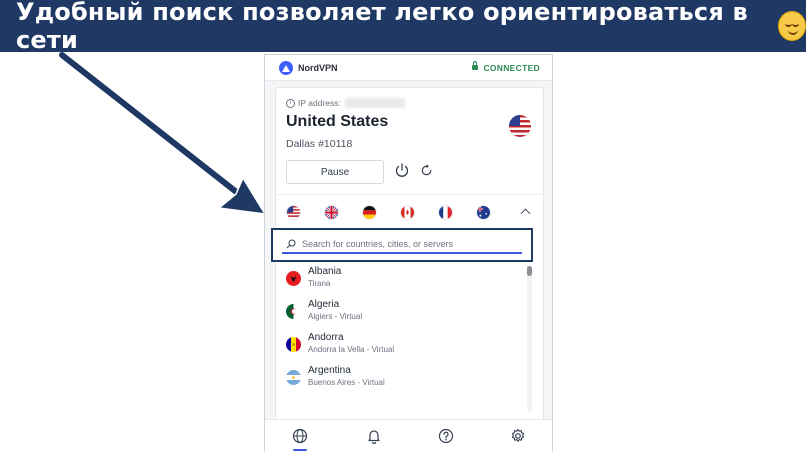  What do you see at coordinates (407, 212) in the screenshot?
I see `canada-flag-icon` at bounding box center [407, 212].